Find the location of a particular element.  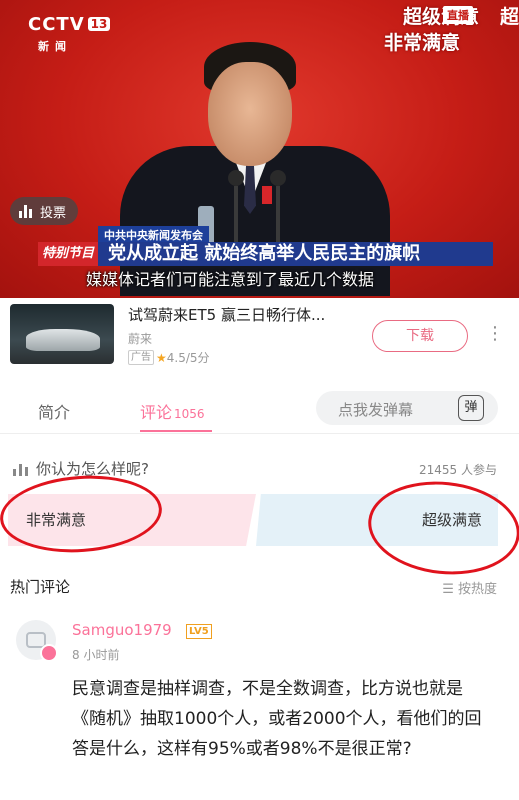

comments-count: 1056 is located at coordinates (189, 414).